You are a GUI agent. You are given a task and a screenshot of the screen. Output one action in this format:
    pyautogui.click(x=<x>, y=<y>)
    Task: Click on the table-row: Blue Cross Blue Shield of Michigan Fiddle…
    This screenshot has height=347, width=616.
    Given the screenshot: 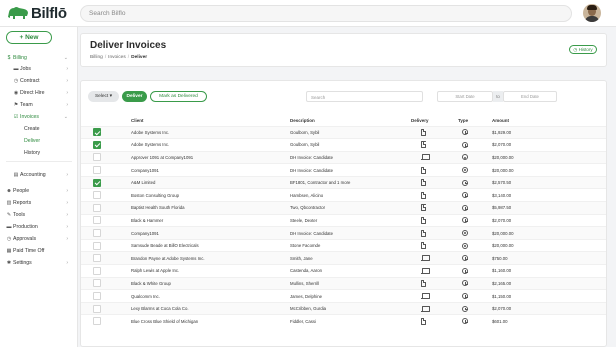 What is the action you would take?
    pyautogui.click(x=343, y=321)
    